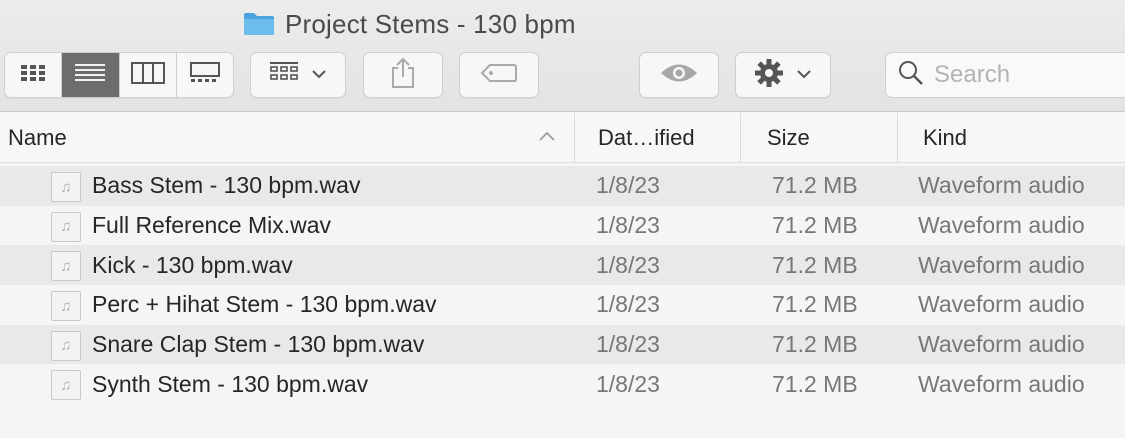 The width and height of the screenshot is (1125, 438). Describe the element at coordinates (430, 23) in the screenshot. I see `window-title-text: Project Stems - 130 bpm` at that location.